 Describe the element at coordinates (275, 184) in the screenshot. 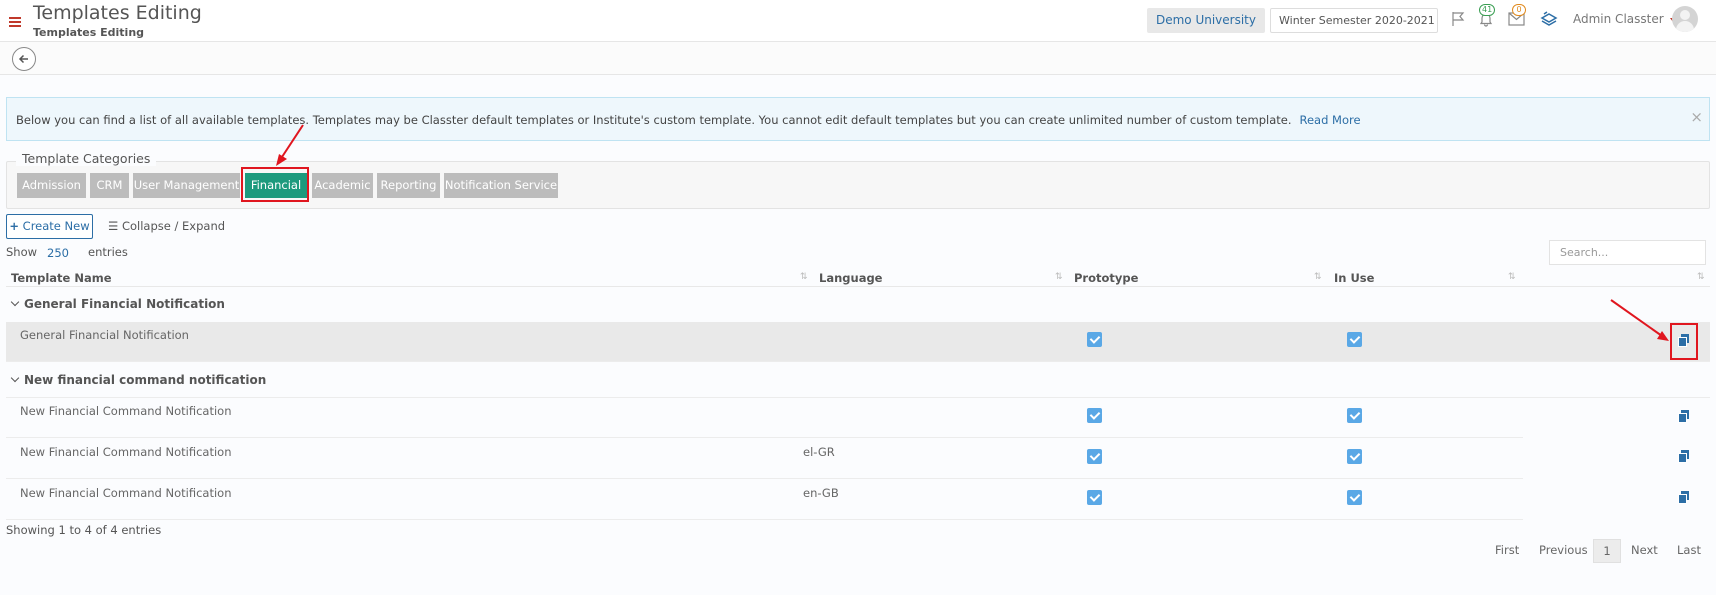

I see `highlight-box-financial` at that location.